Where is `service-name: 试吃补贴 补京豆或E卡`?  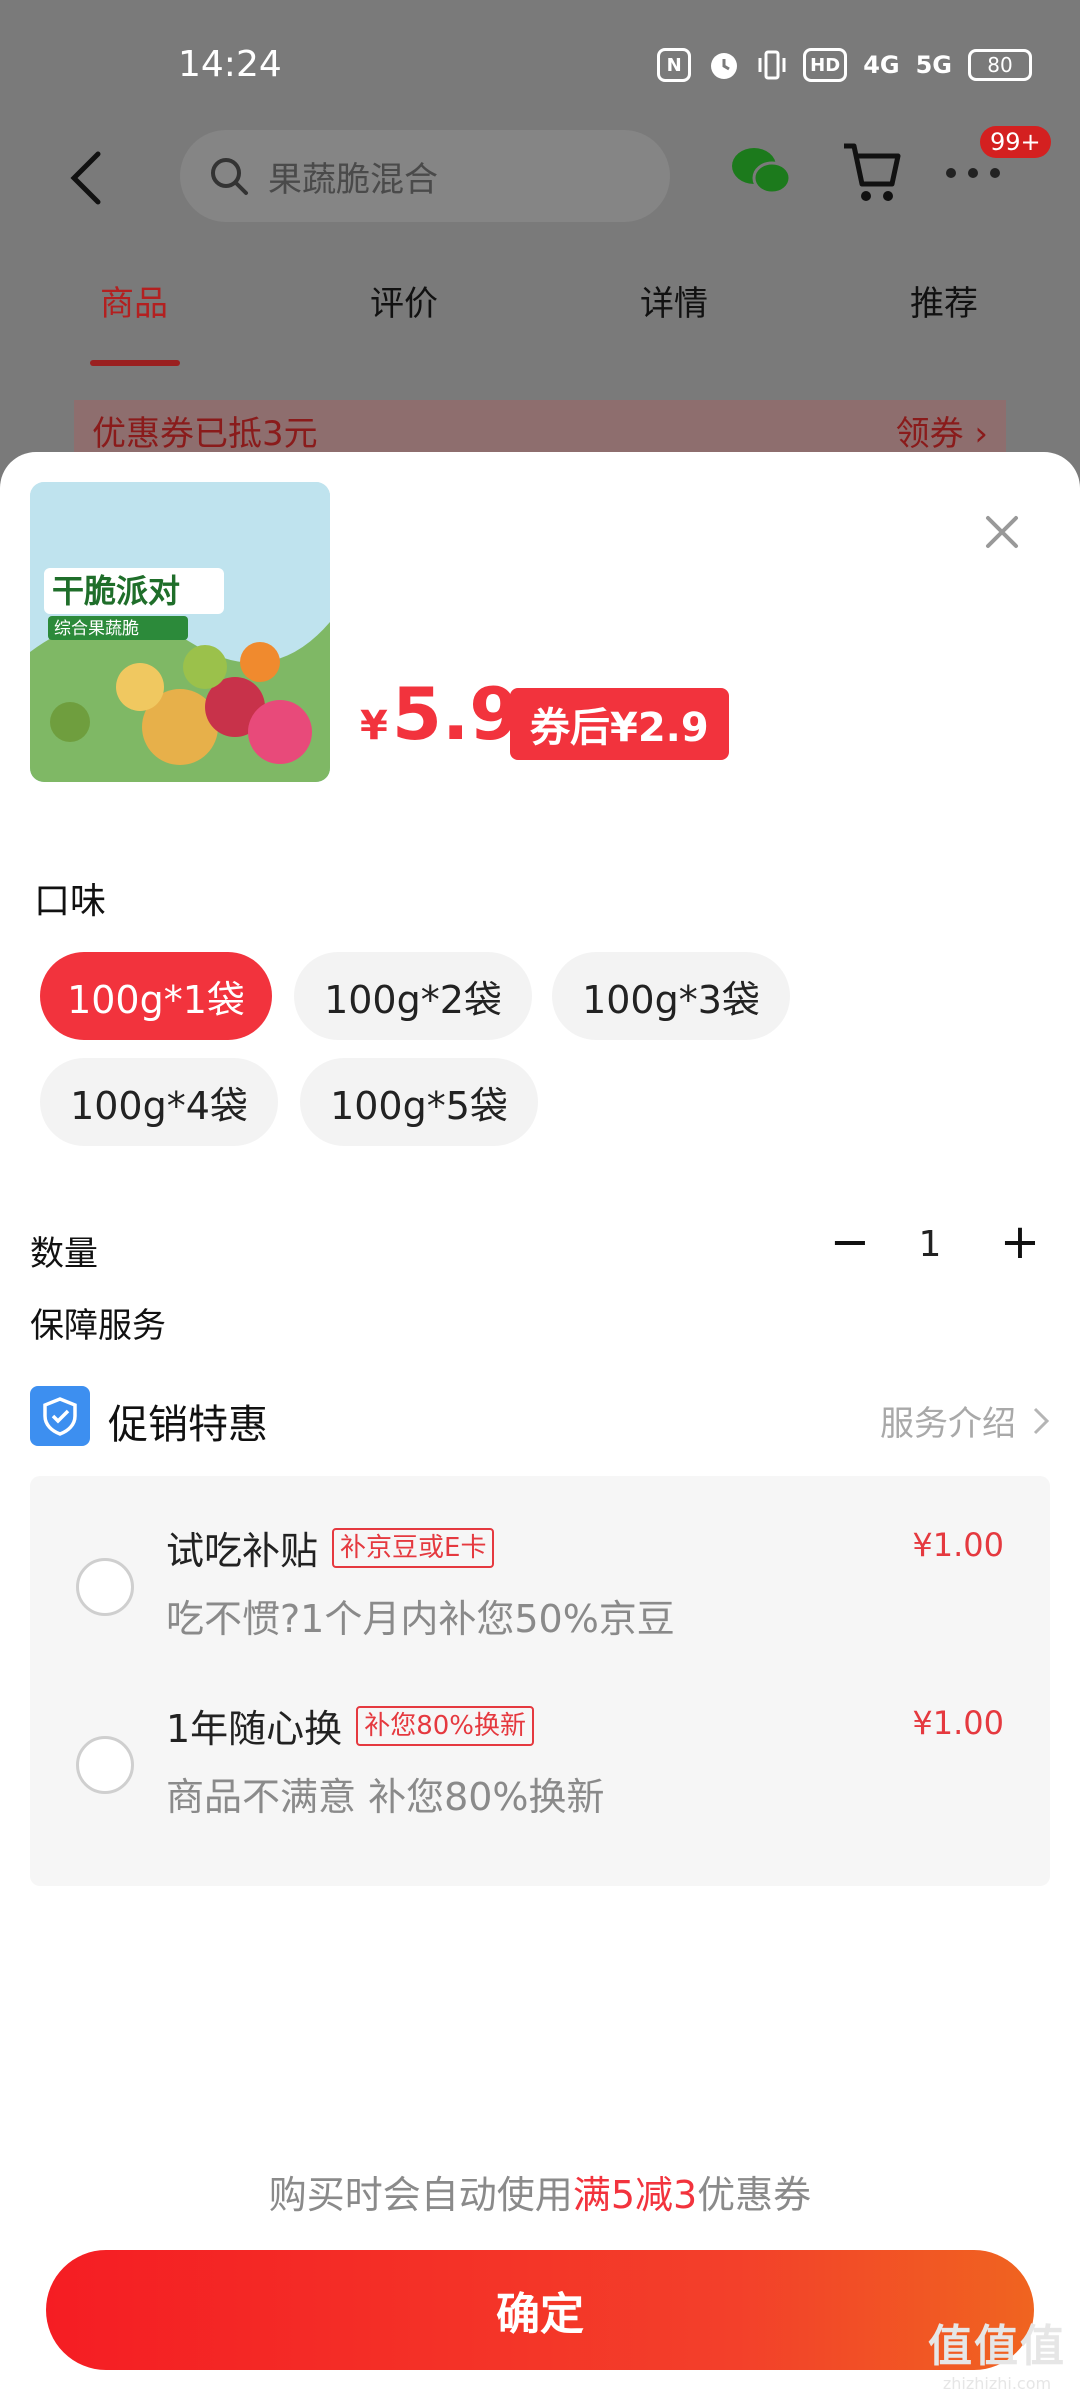 service-name: 试吃补贴 补京豆或E卡 is located at coordinates (330, 1547).